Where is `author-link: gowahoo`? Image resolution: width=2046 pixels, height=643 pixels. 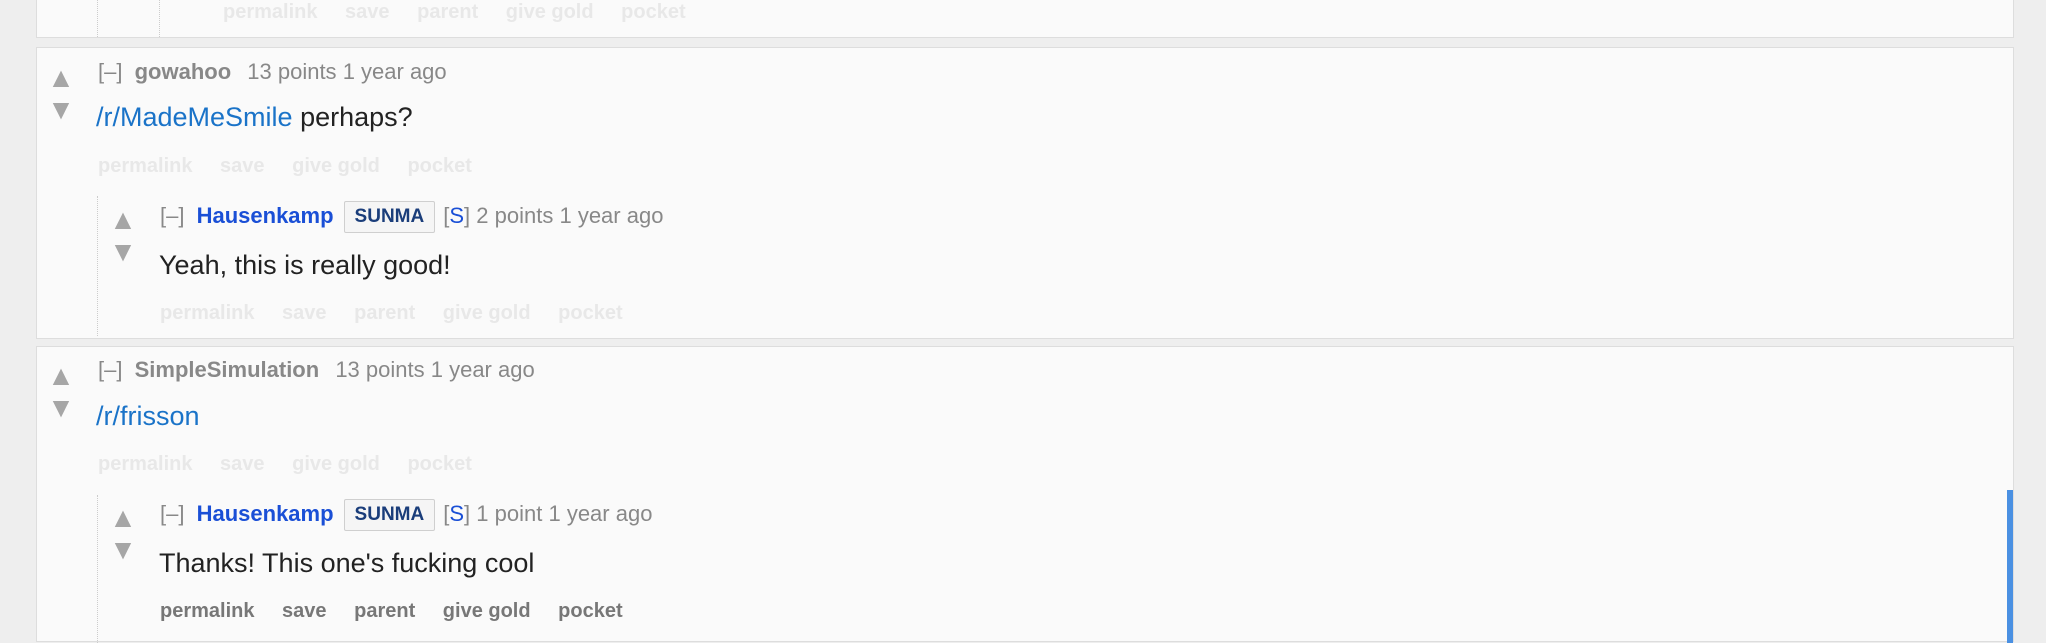
author-link: gowahoo is located at coordinates (183, 71).